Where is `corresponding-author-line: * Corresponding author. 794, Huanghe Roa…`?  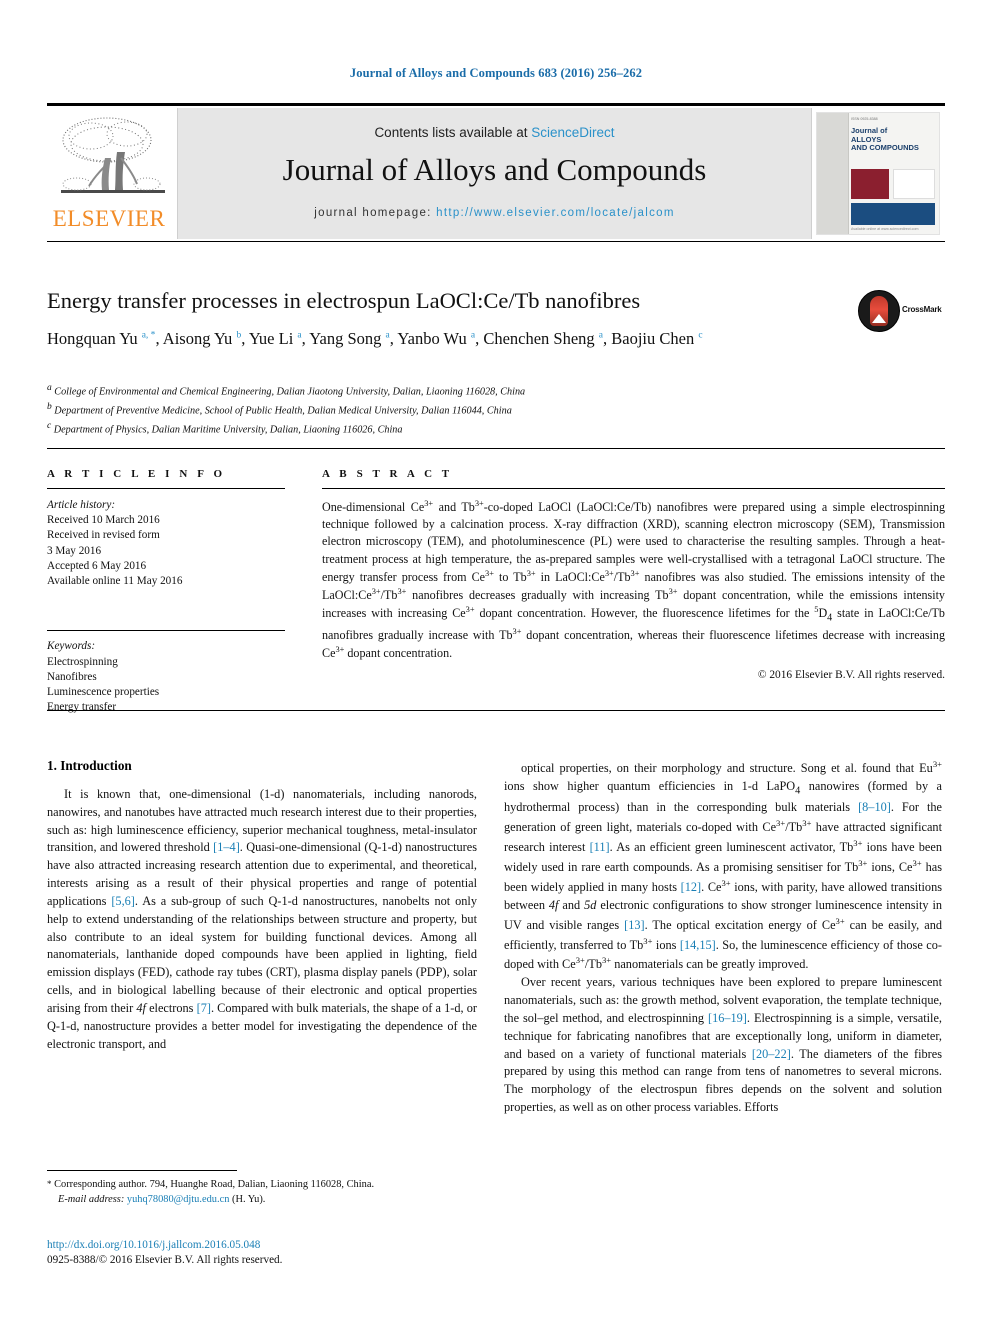 corresponding-author-line: * Corresponding author. 794, Huanghe Roa… is located at coordinates (211, 1184).